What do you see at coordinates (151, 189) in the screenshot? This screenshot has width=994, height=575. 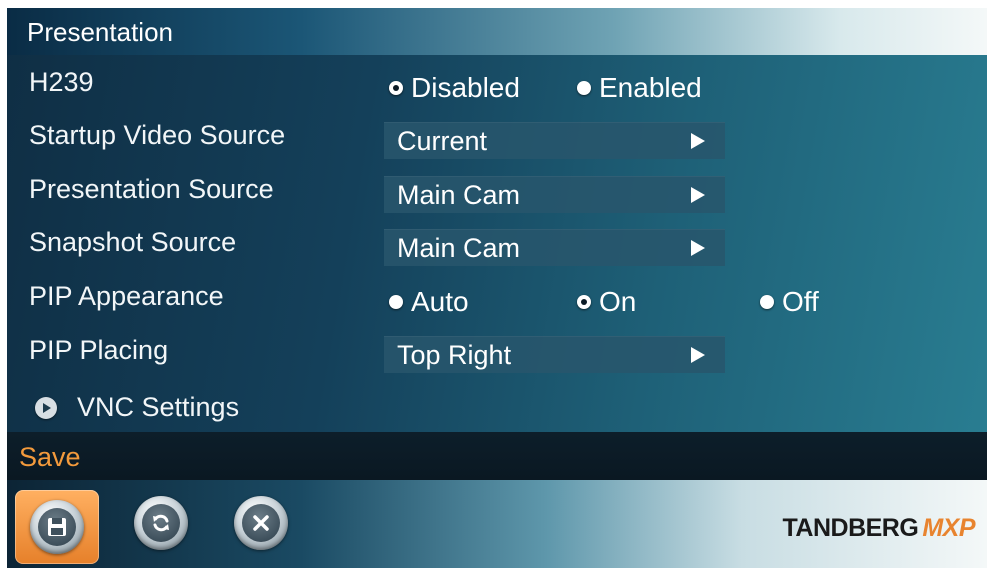 I see `presentation-source-label: Presentation Source` at bounding box center [151, 189].